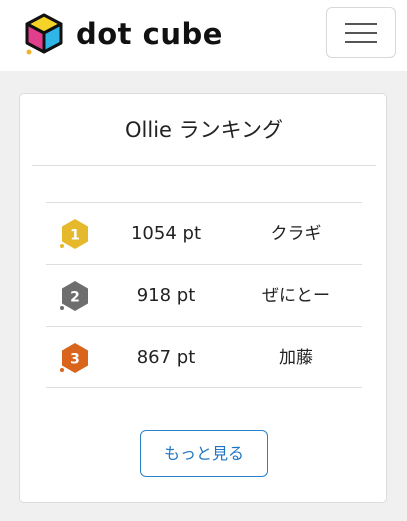 The image size is (407, 521). Describe the element at coordinates (204, 357) in the screenshot. I see `ranking-row: 3 867 pt 加藤` at that location.